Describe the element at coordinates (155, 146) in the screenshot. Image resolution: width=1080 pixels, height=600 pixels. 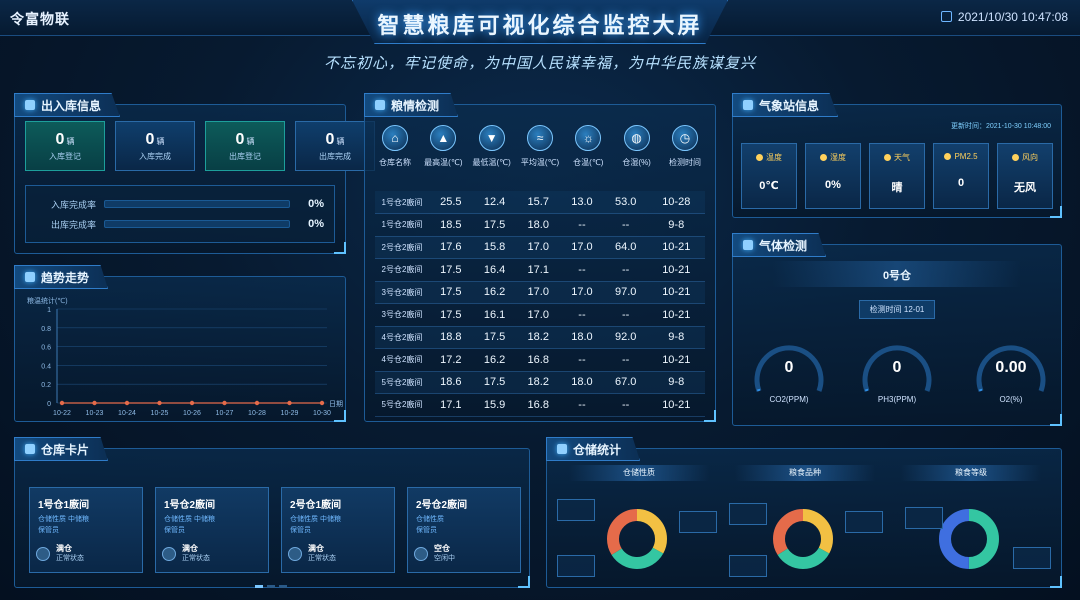
I see `kpi-inbound-completed: 0 辆入库完成` at that location.